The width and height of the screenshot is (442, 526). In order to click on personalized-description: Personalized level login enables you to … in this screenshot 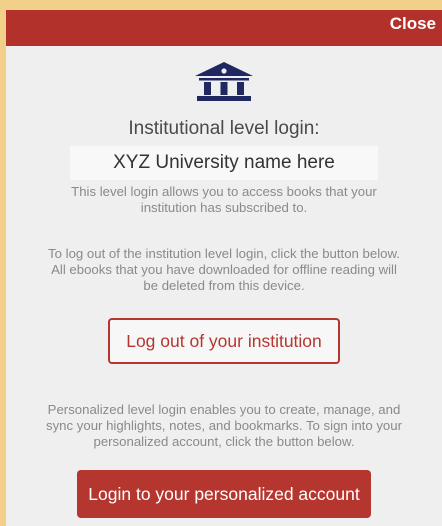, I will do `click(223, 425)`.